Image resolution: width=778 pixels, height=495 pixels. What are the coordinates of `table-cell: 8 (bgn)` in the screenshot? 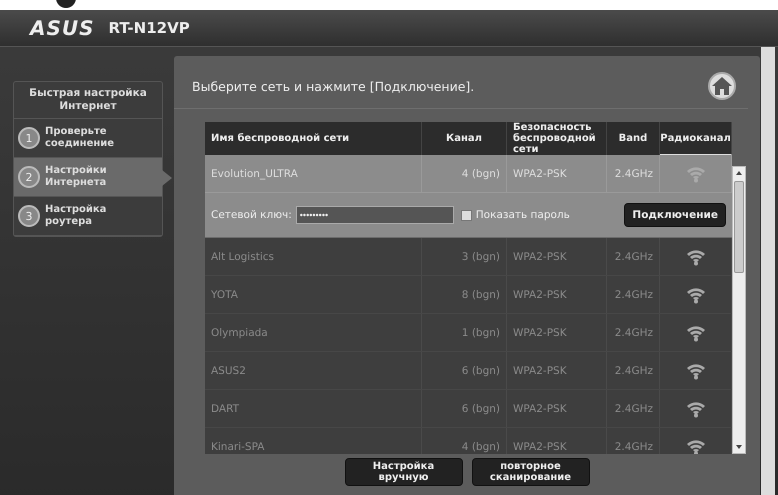 It's located at (464, 294).